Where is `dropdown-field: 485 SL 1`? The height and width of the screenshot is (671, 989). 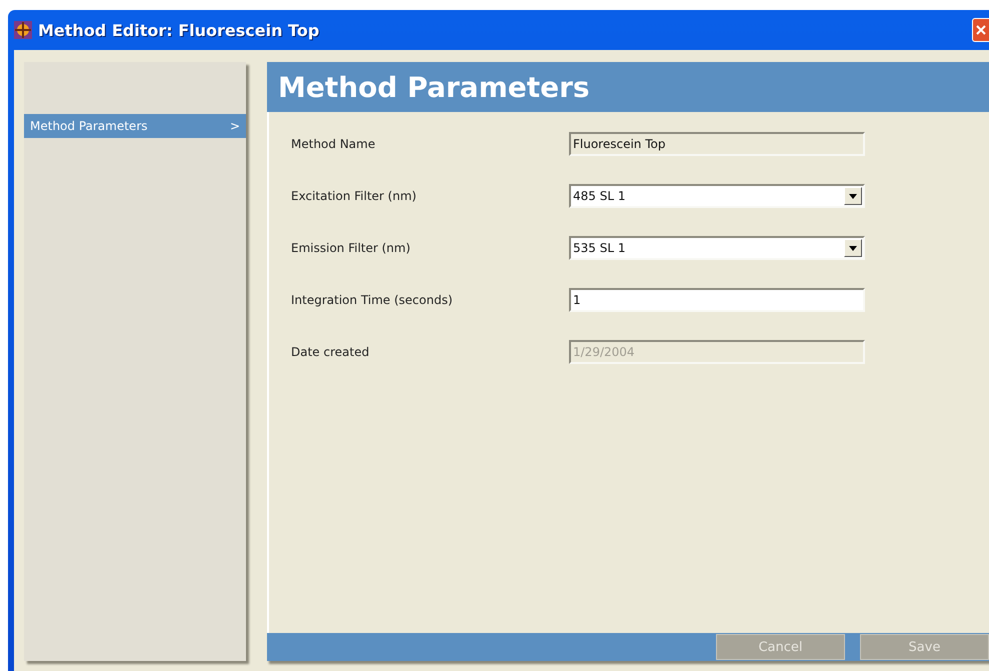
dropdown-field: 485 SL 1 is located at coordinates (717, 196).